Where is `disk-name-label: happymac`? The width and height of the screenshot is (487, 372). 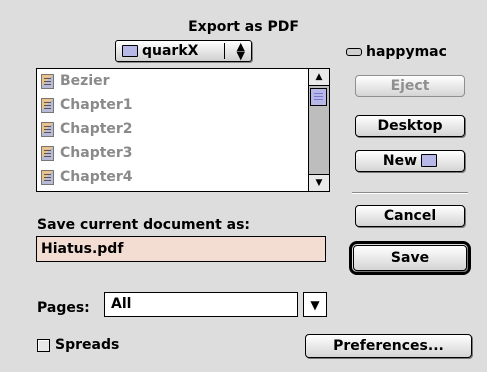
disk-name-label: happymac is located at coordinates (406, 52).